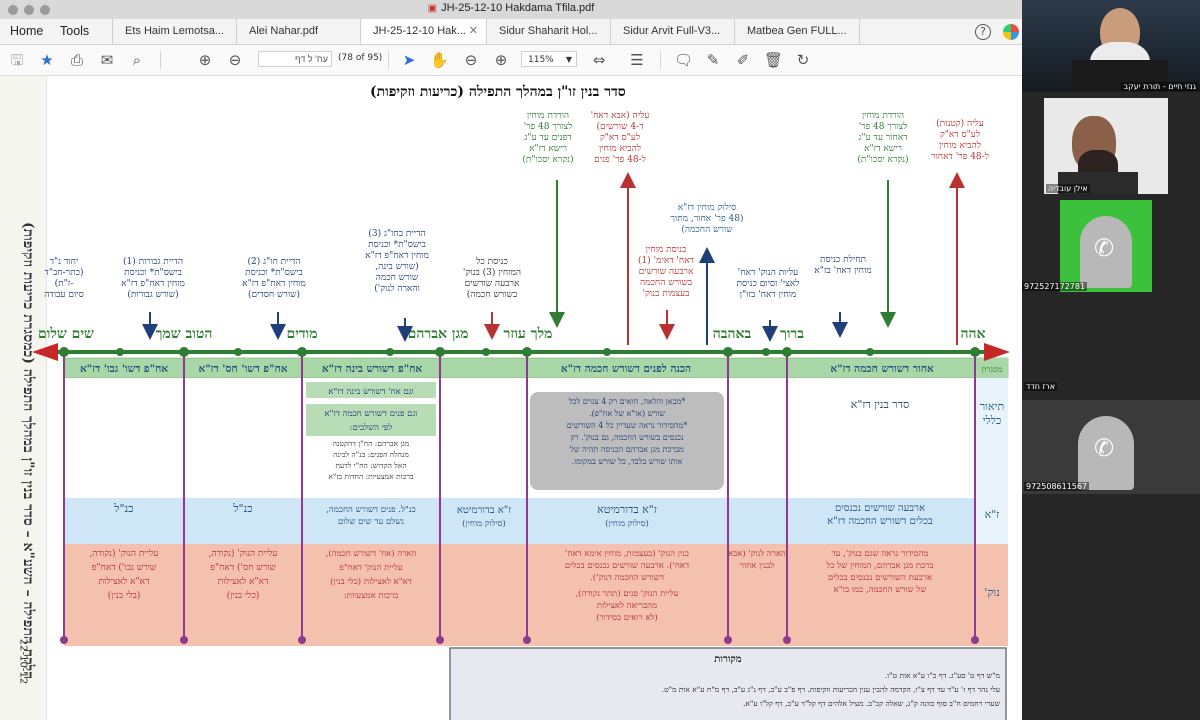 The width and height of the screenshot is (1200, 720). What do you see at coordinates (627, 509) in the screenshot?
I see `za-row-cell: ז"א בדורמיטא` at bounding box center [627, 509].